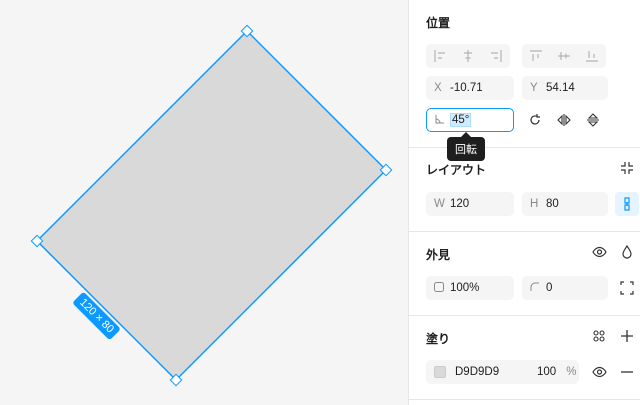 Image resolution: width=640 pixels, height=405 pixels. I want to click on appearance-section: 外見 100% 0, so click(524, 274).